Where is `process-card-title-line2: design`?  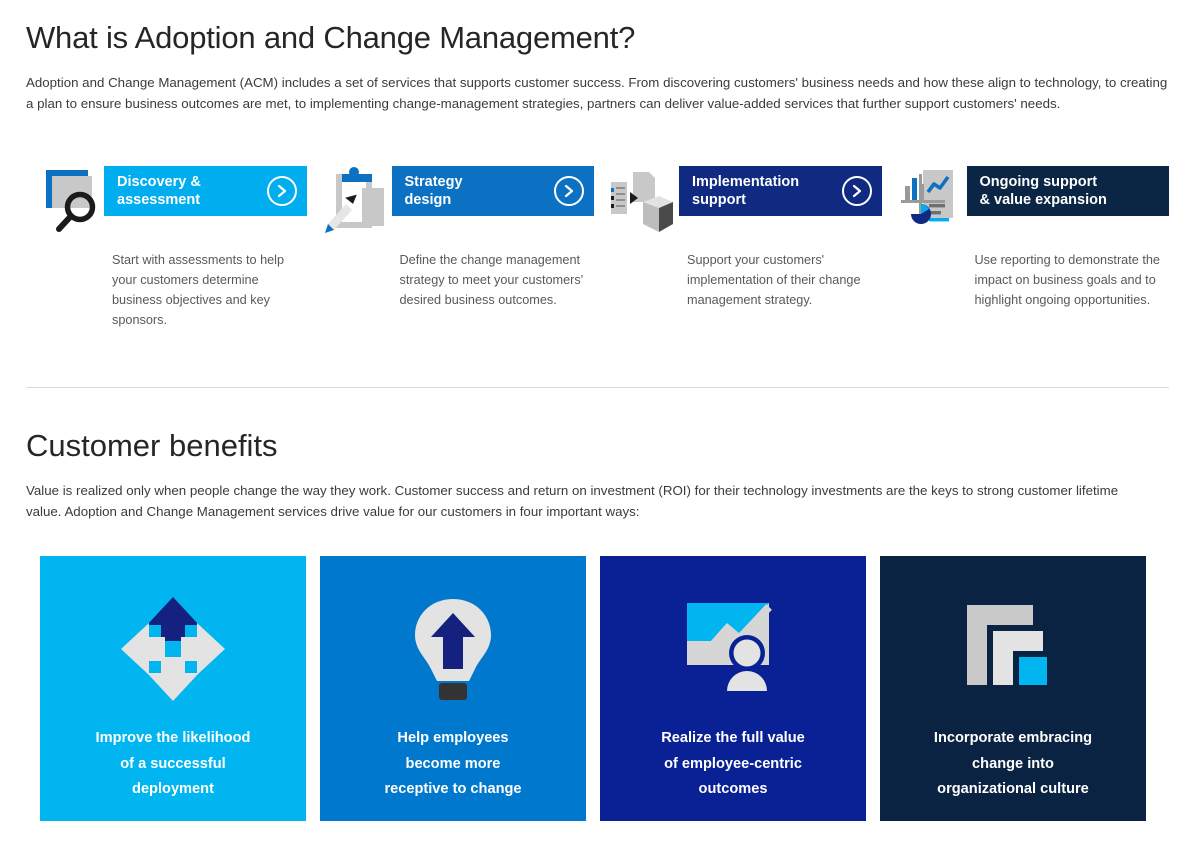
process-card-title-line2: design is located at coordinates (428, 200).